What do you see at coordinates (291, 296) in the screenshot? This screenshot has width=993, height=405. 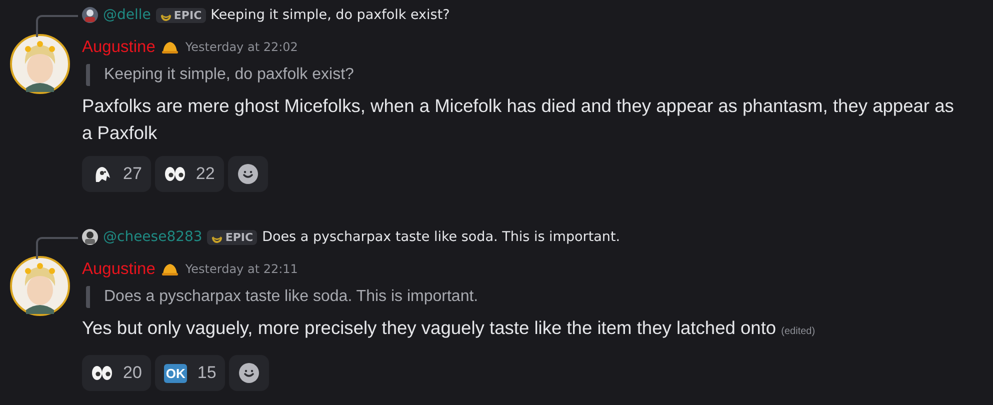 I see `quote-text: Does a pyscharpax taste like soda. This is important.` at bounding box center [291, 296].